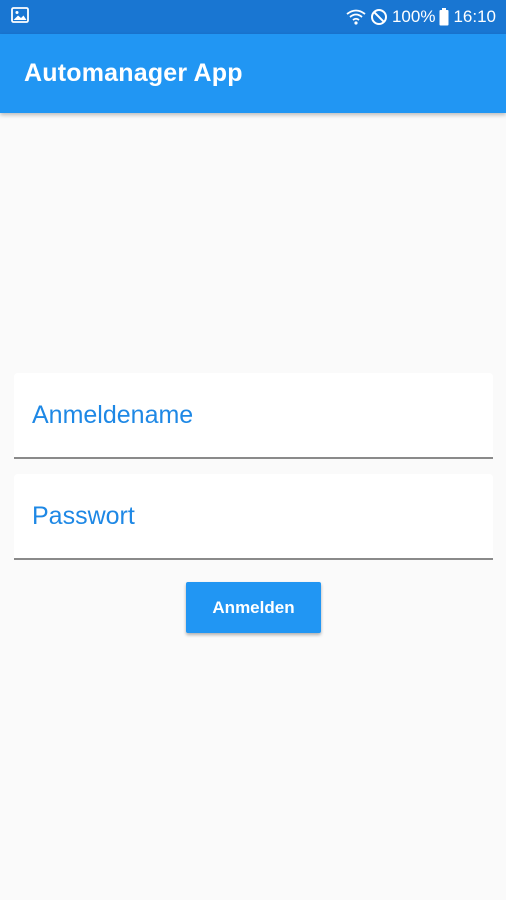  Describe the element at coordinates (253, 73) in the screenshot. I see `app-bar: Automanager App` at that location.